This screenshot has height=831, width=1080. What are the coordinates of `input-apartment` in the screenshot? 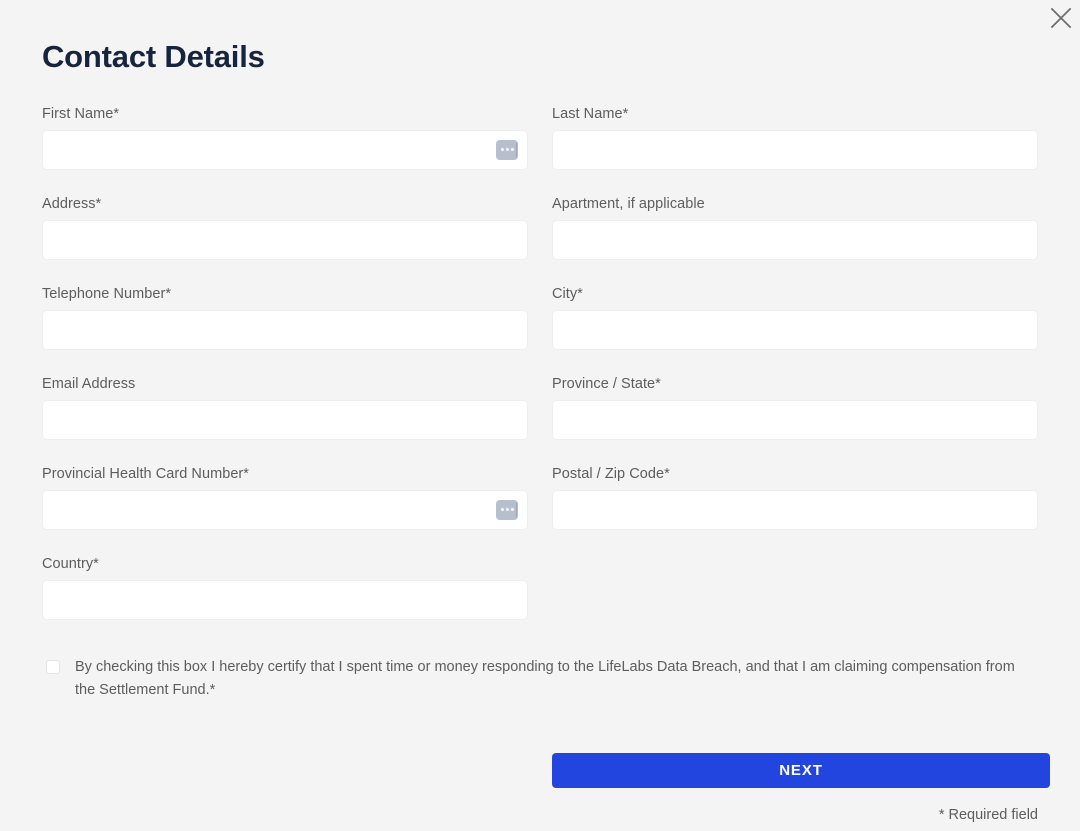 It's located at (795, 239).